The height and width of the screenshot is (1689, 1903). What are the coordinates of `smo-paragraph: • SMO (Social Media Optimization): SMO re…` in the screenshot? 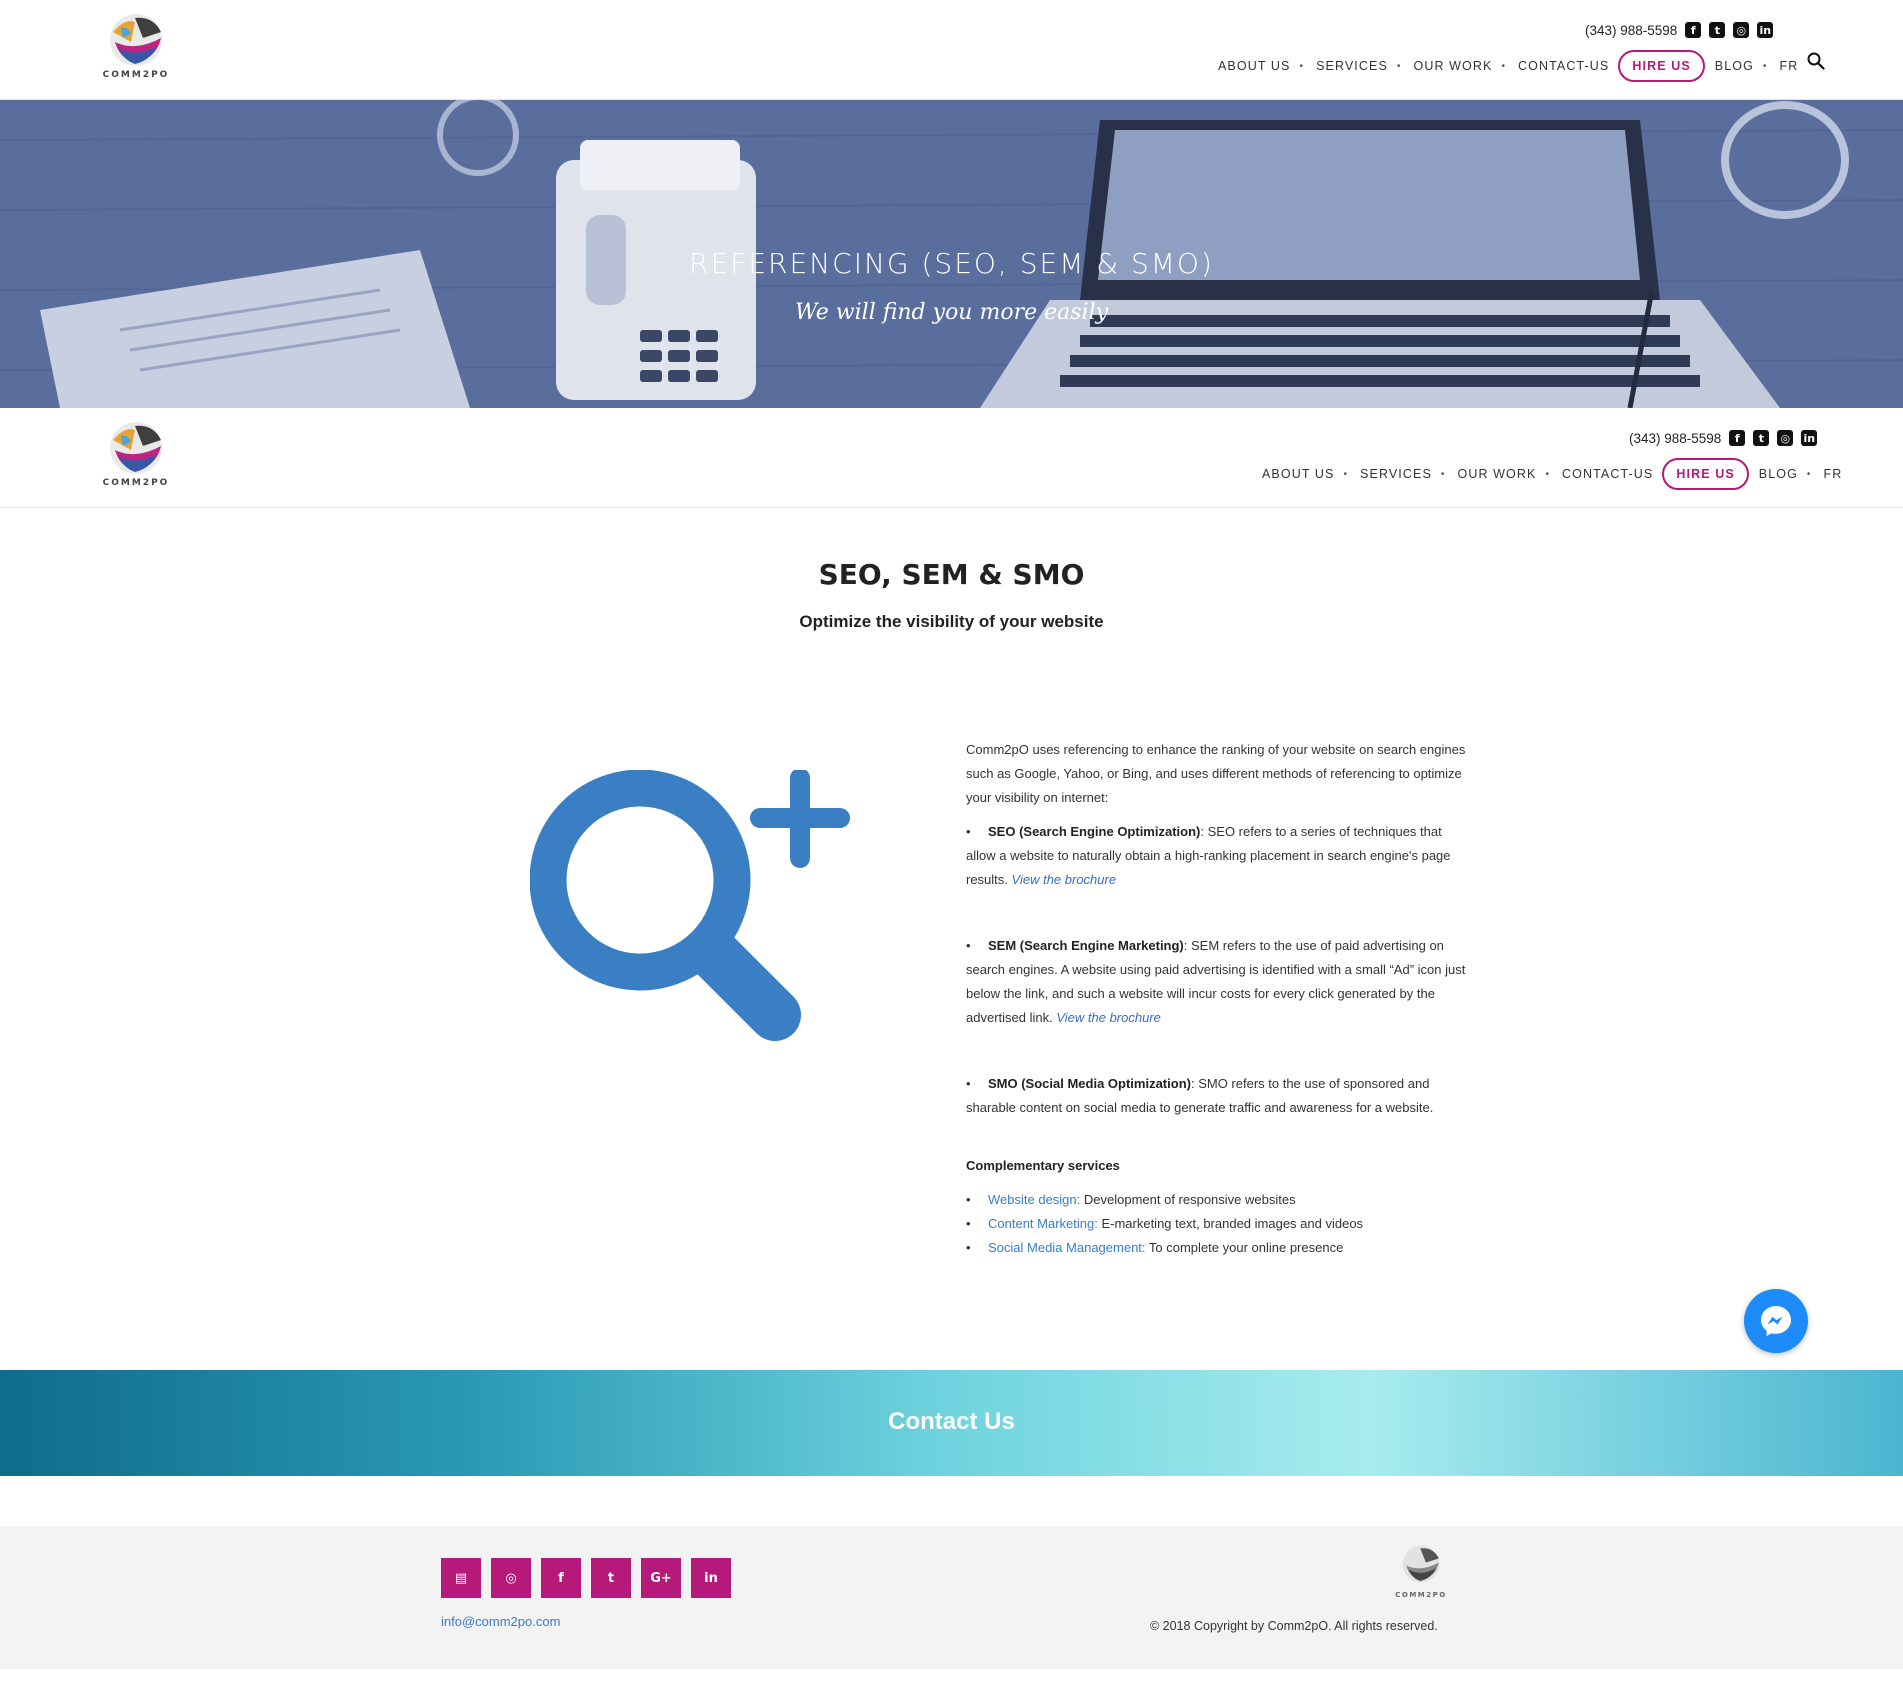 It's located at (1216, 1096).